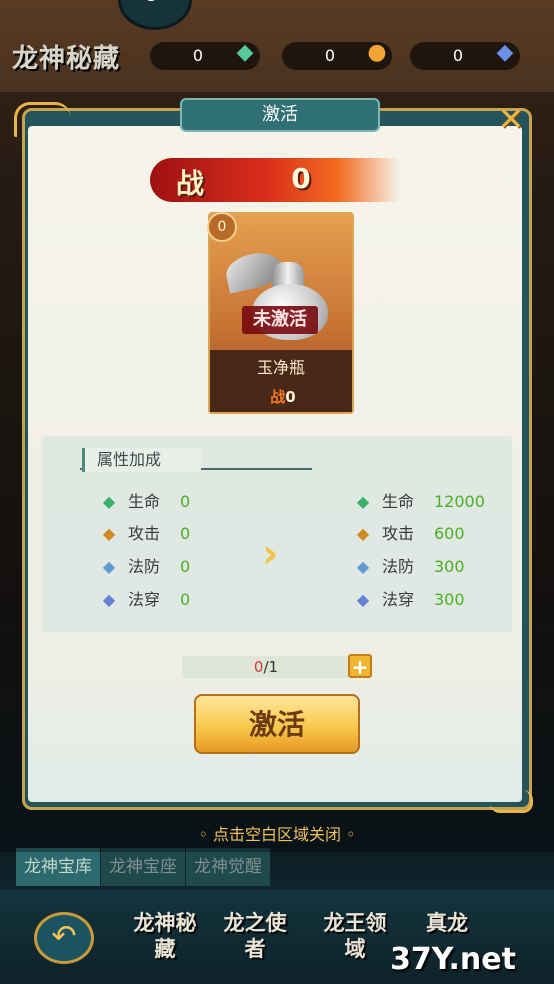 The image size is (554, 984). What do you see at coordinates (429, 600) in the screenshot?
I see `next-attr-row: ◆ 法穿 300` at bounding box center [429, 600].